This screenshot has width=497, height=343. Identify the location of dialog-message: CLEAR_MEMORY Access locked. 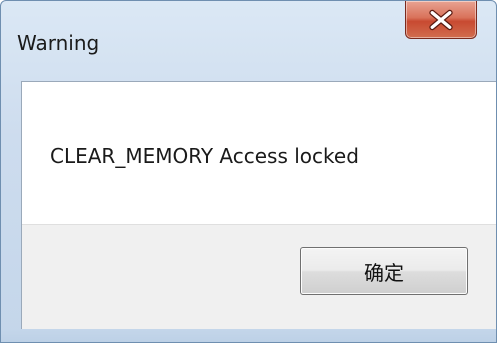
(204, 156).